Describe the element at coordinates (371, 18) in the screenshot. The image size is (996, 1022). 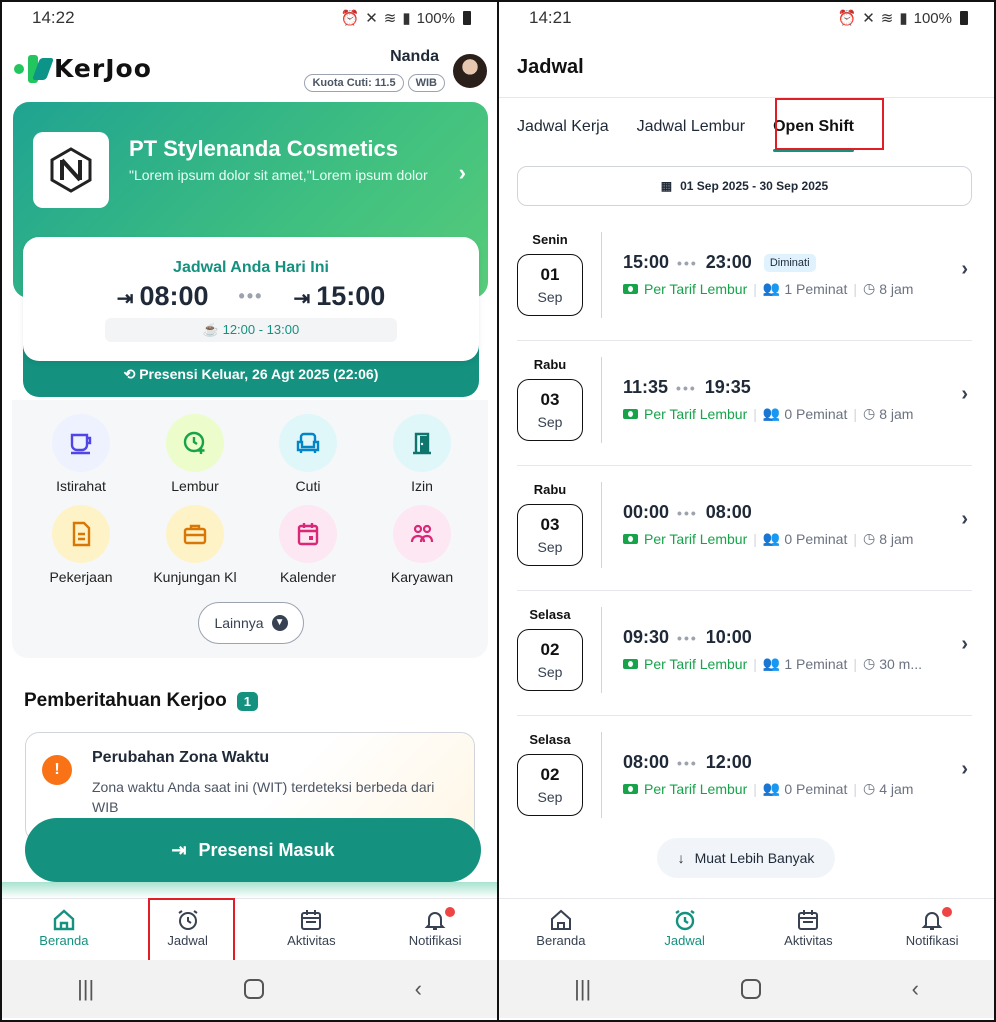
I see `mute-icon: ✕` at that location.